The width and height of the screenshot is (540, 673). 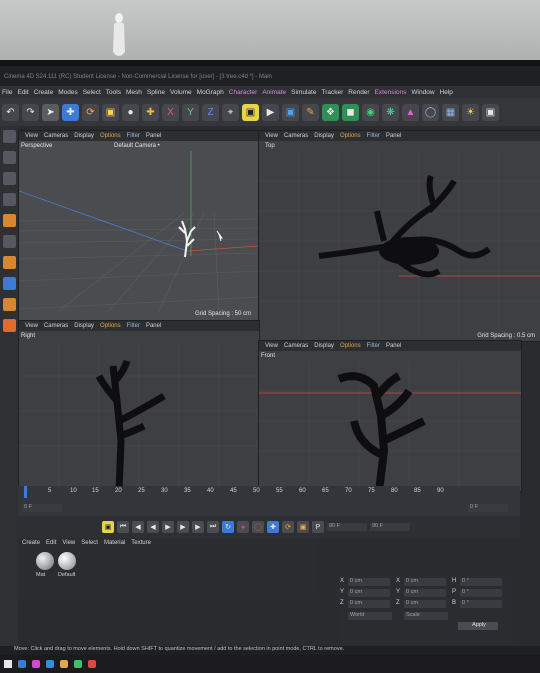 What do you see at coordinates (9, 199) in the screenshot?
I see `uv-mode-icon` at bounding box center [9, 199].